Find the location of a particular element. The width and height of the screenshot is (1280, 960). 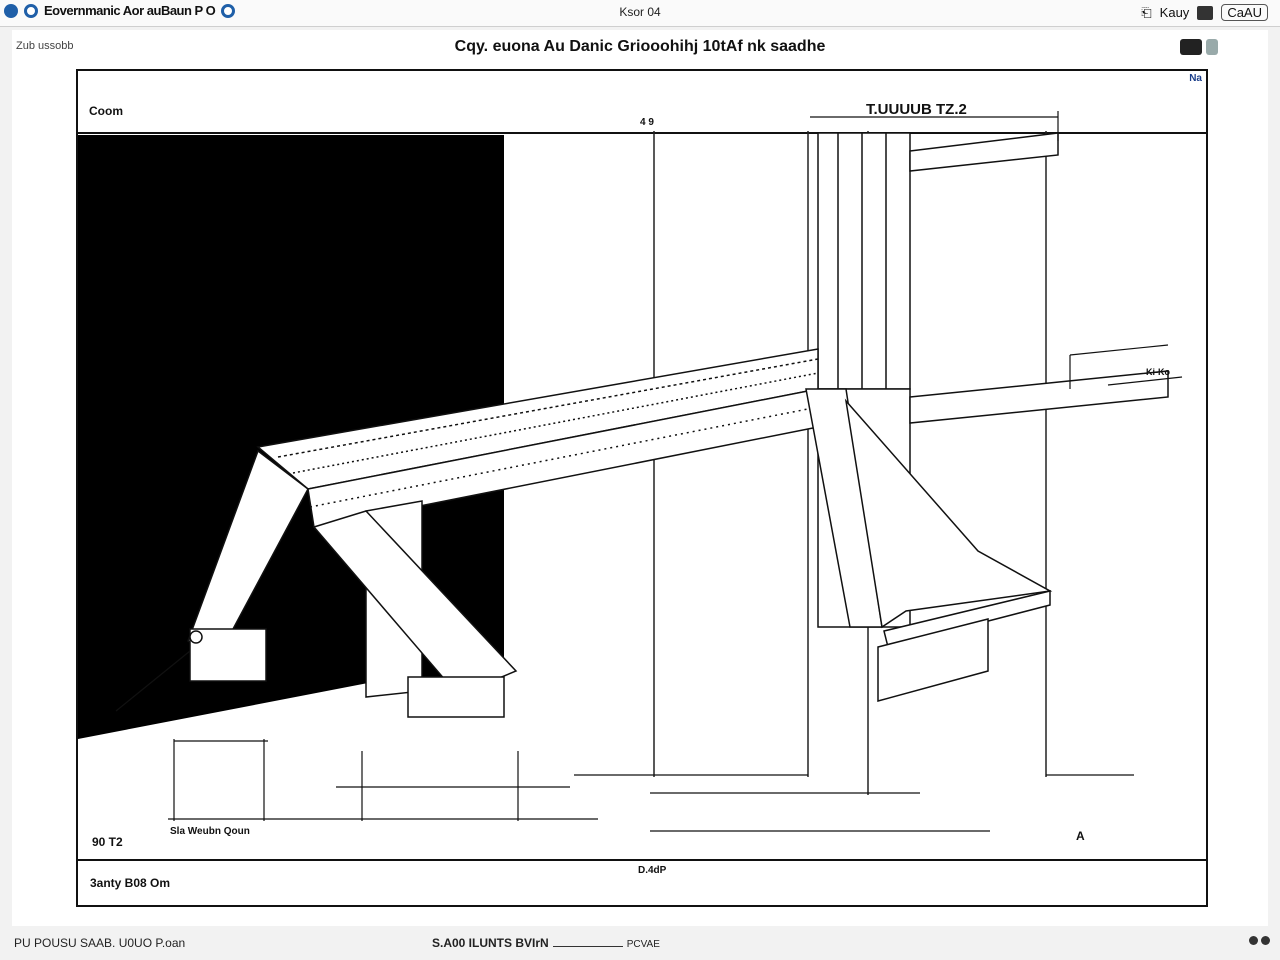

drawing-nav-link: Na is located at coordinates (1195, 78).